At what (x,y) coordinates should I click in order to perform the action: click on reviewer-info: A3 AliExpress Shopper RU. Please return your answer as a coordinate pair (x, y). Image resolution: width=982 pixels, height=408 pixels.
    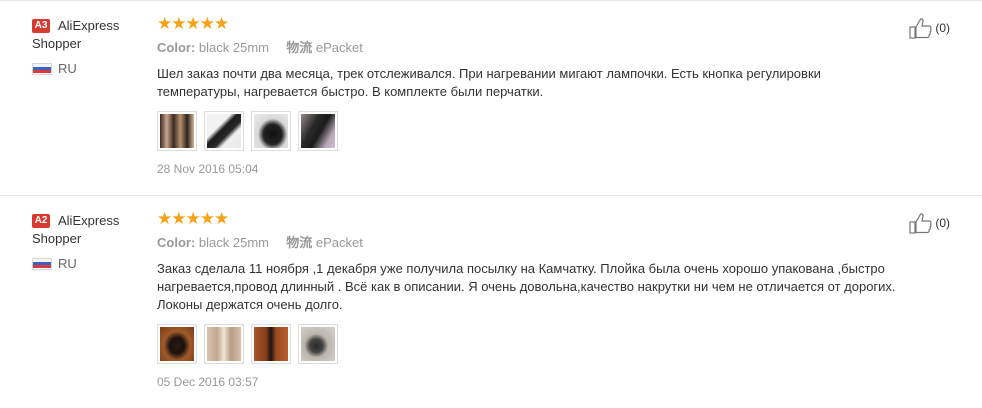
    Looking at the image, I should click on (87, 46).